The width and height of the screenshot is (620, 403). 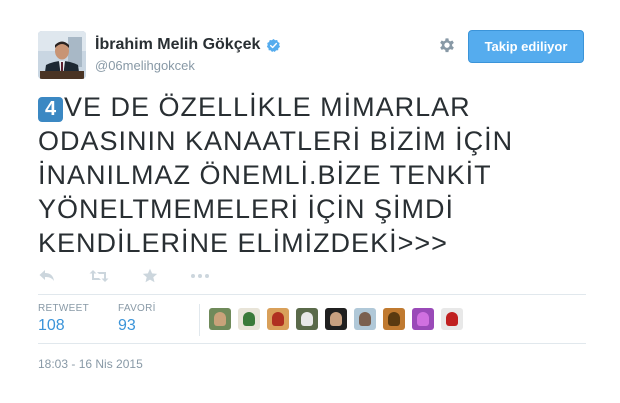 I want to click on user-name-row: İbrahim Melih Gökçek, so click(x=188, y=45).